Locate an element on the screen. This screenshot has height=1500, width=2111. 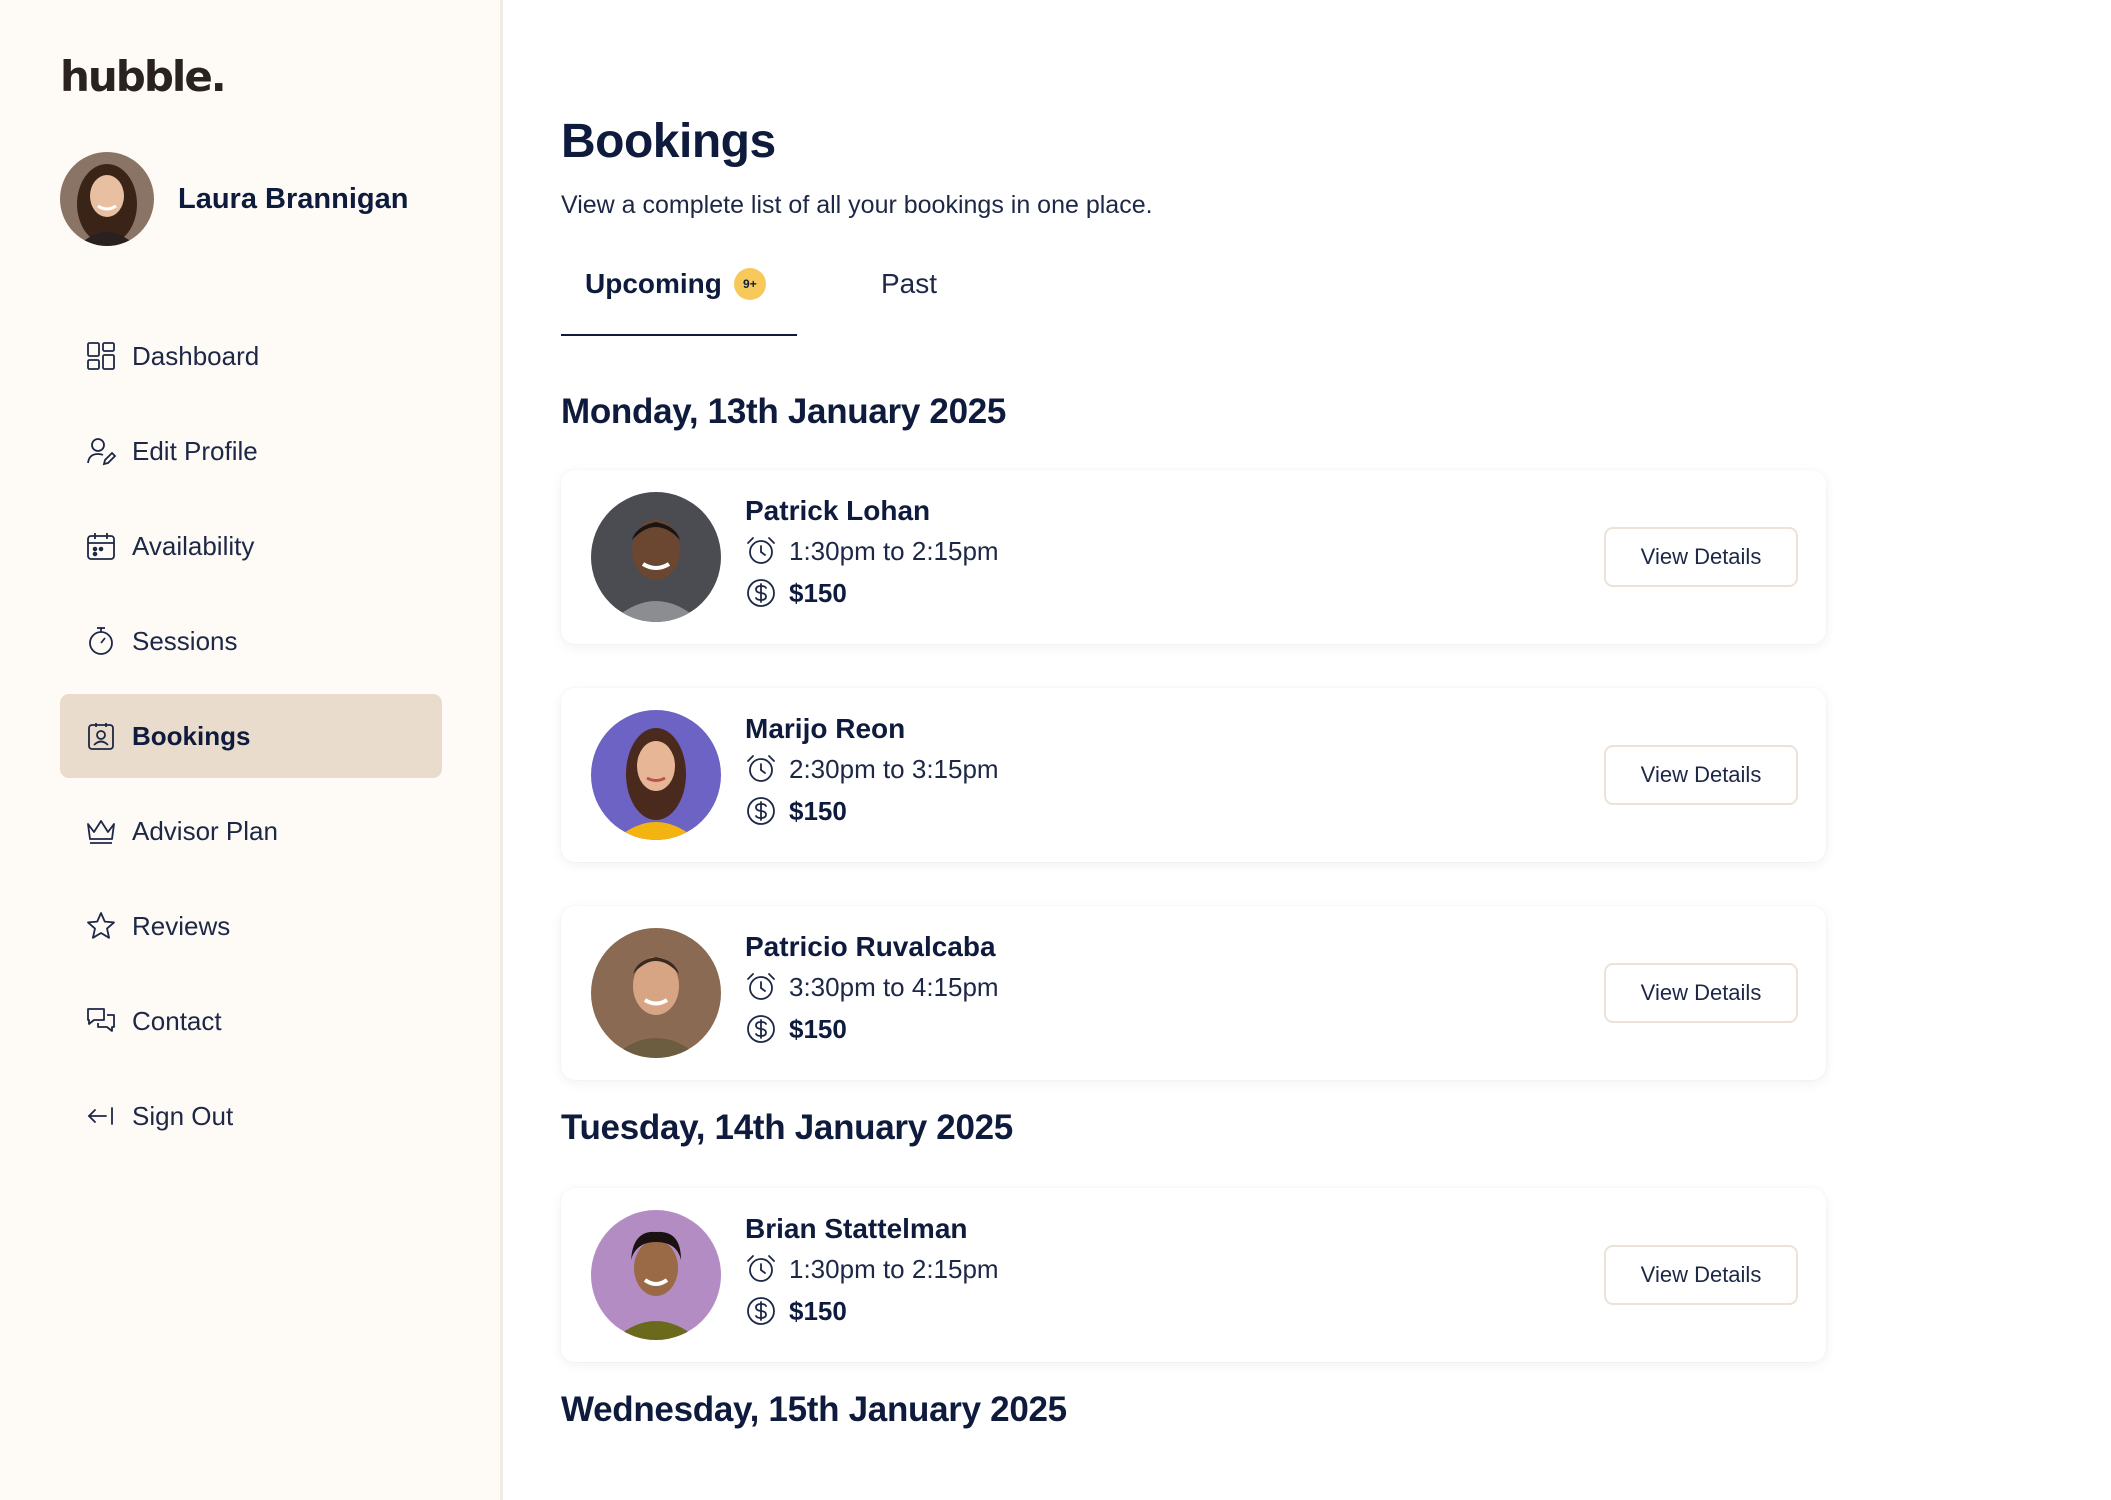
user-profile: Laura Brannigan is located at coordinates (234, 199).